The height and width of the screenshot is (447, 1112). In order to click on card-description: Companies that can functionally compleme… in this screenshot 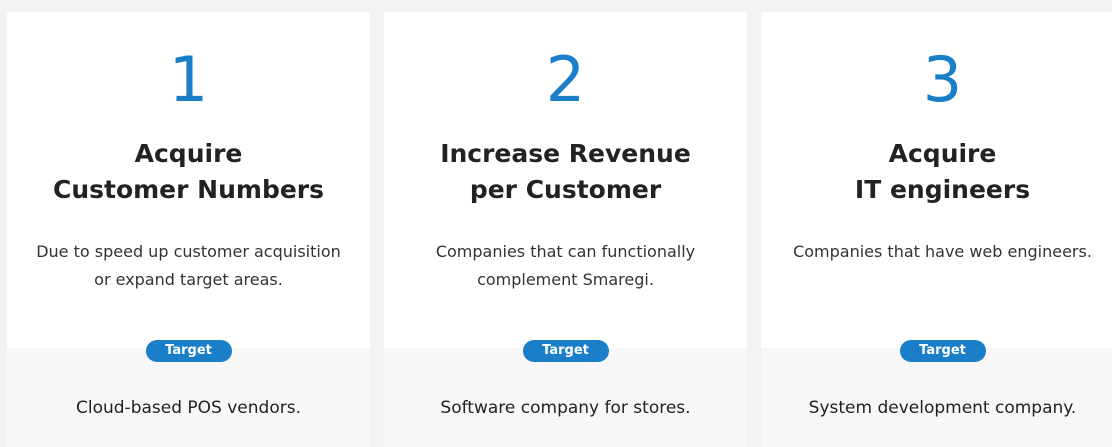, I will do `click(565, 265)`.